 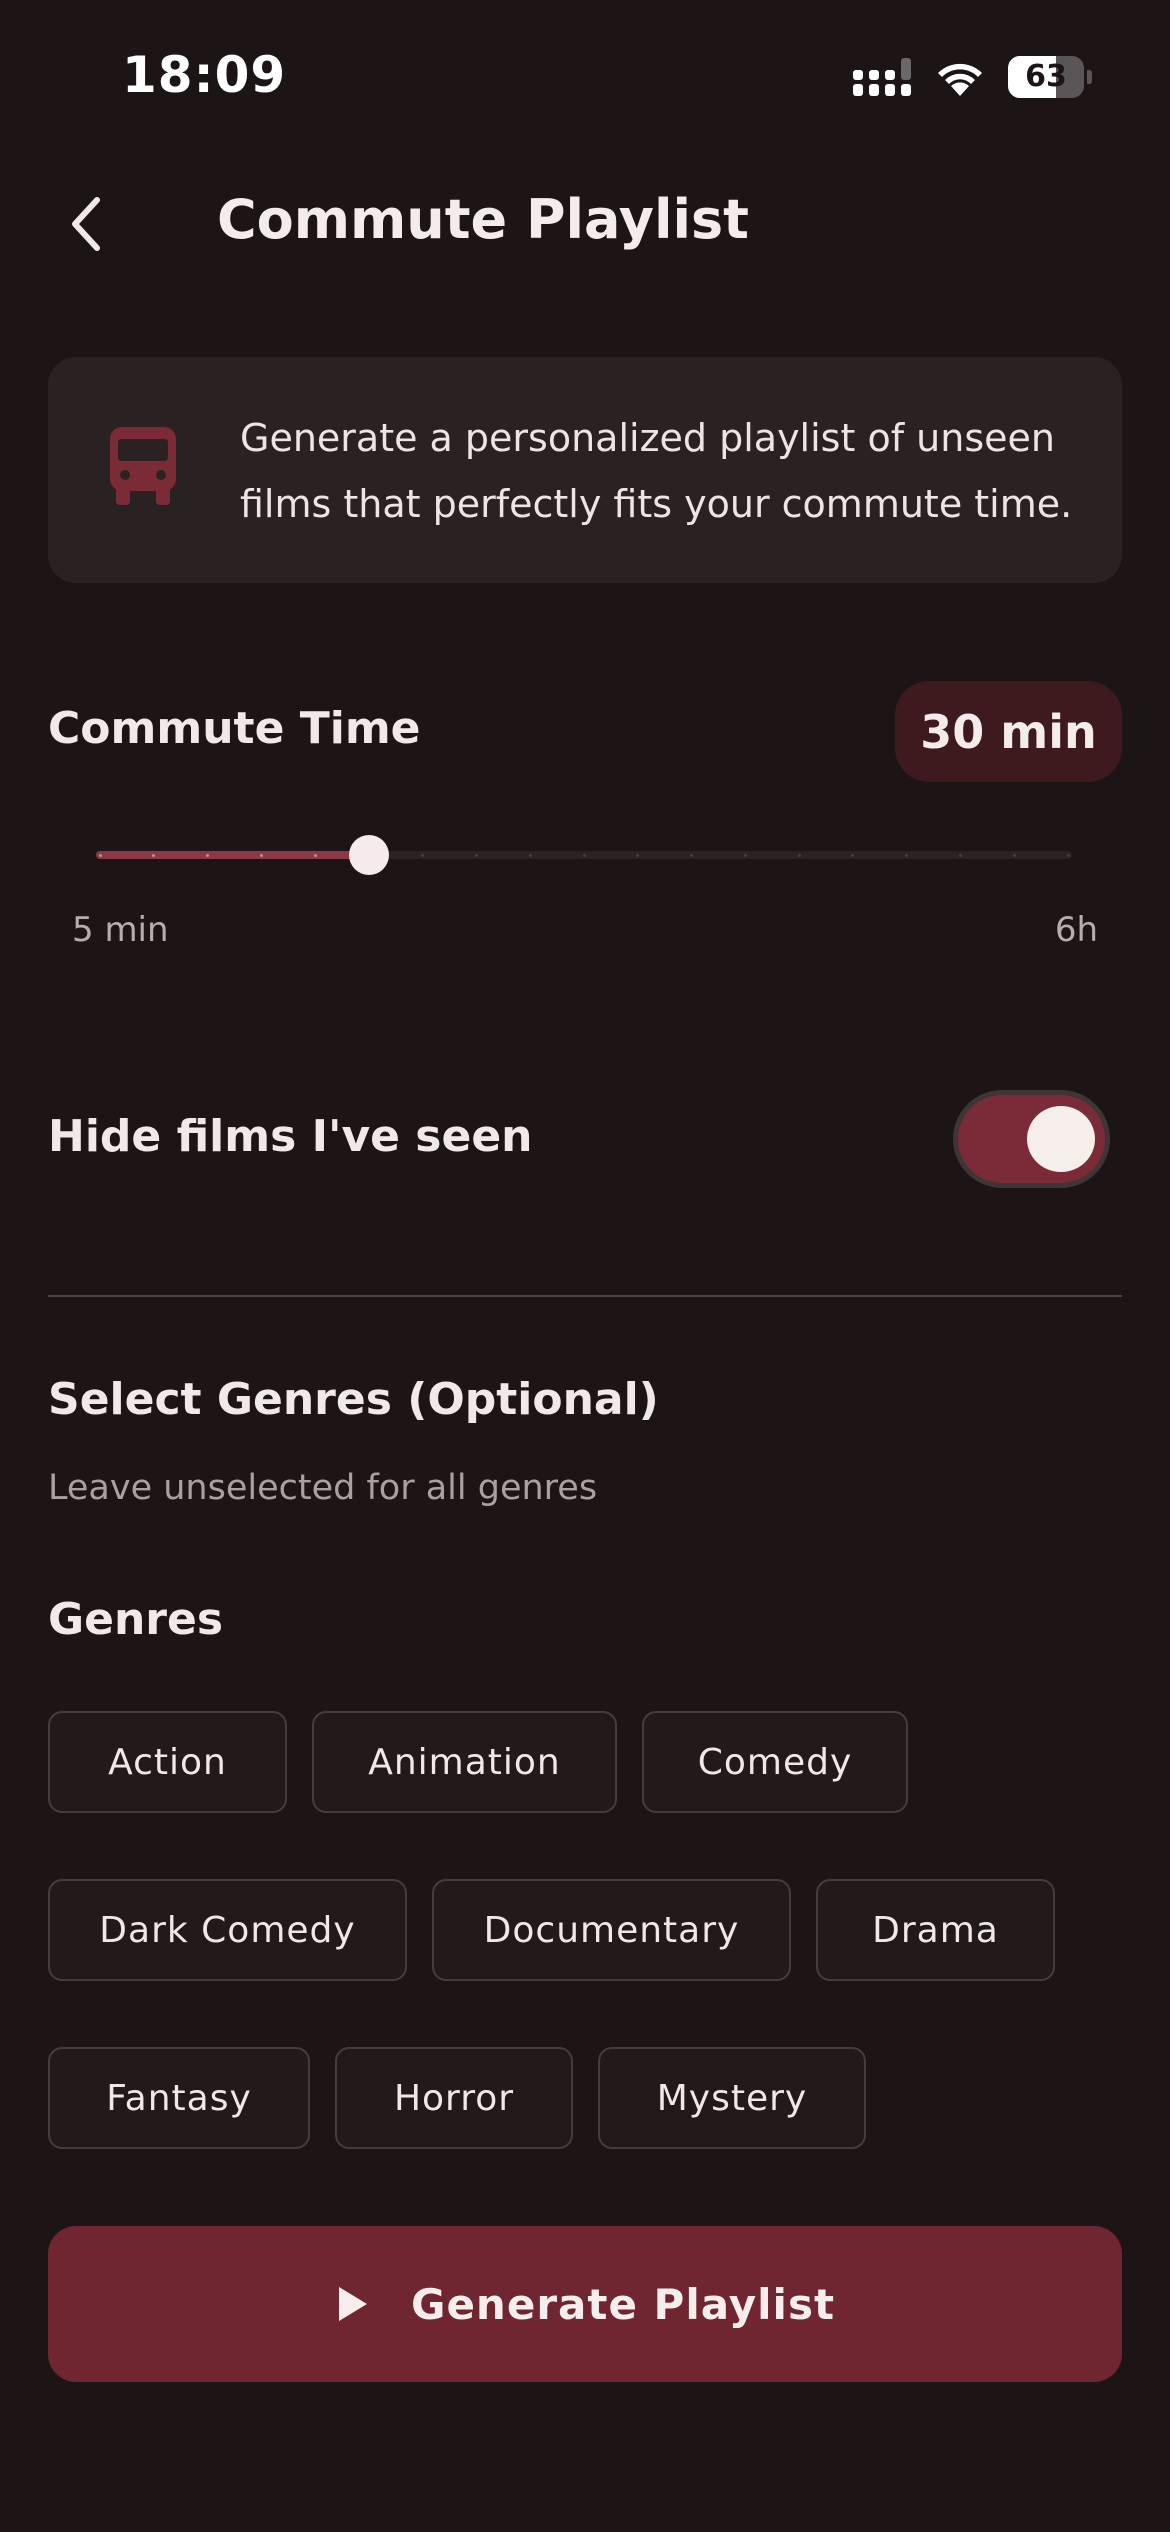 I want to click on slider-thumb, so click(x=368, y=855).